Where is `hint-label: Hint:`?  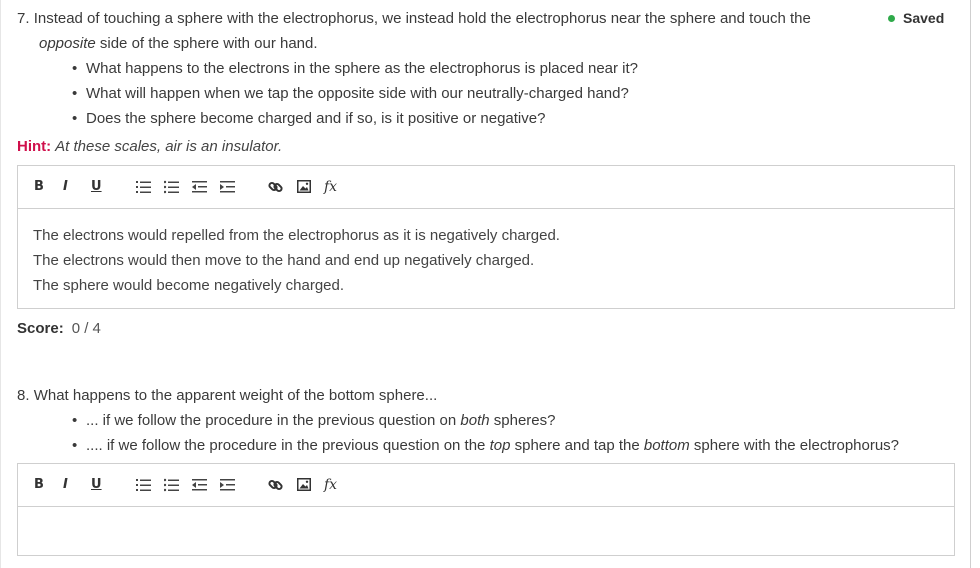
hint-label: Hint: is located at coordinates (34, 146).